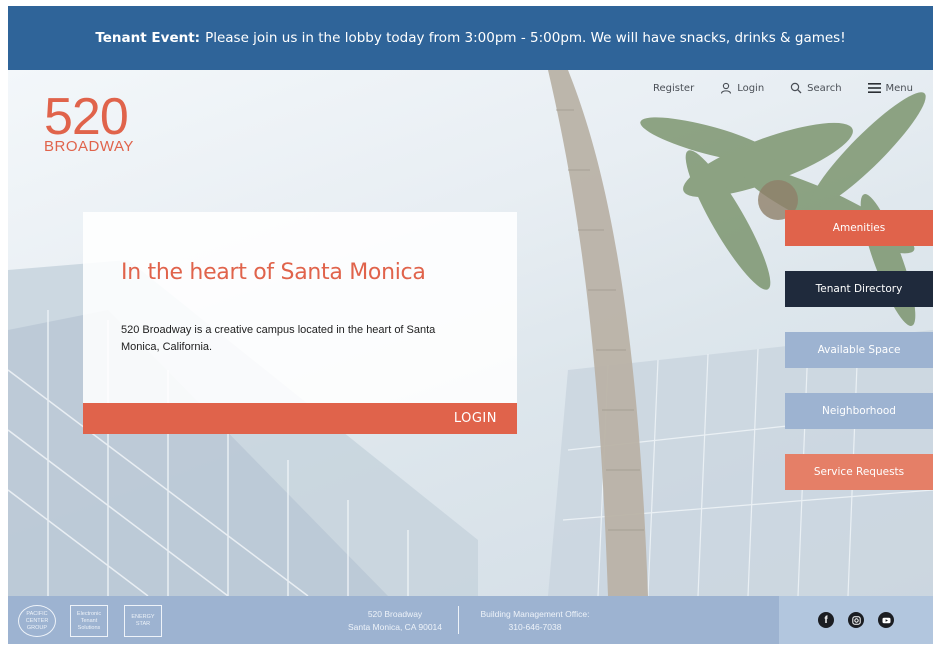 This screenshot has width=939, height=648. What do you see at coordinates (886, 620) in the screenshot?
I see `youtube-icon` at bounding box center [886, 620].